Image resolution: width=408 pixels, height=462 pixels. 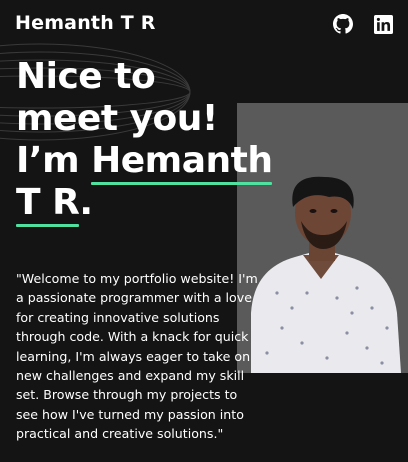 I want to click on headline-line-2: meet you!, so click(x=117, y=118).